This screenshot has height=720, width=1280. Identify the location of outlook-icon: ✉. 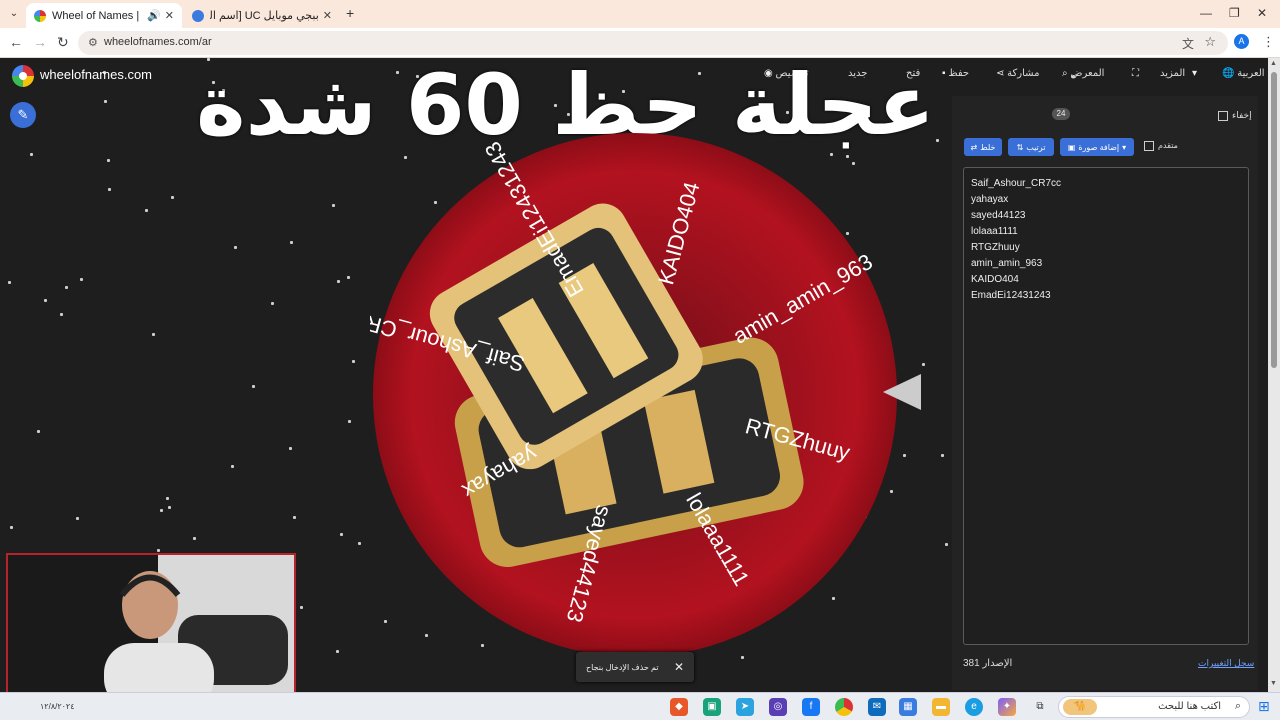
(877, 707).